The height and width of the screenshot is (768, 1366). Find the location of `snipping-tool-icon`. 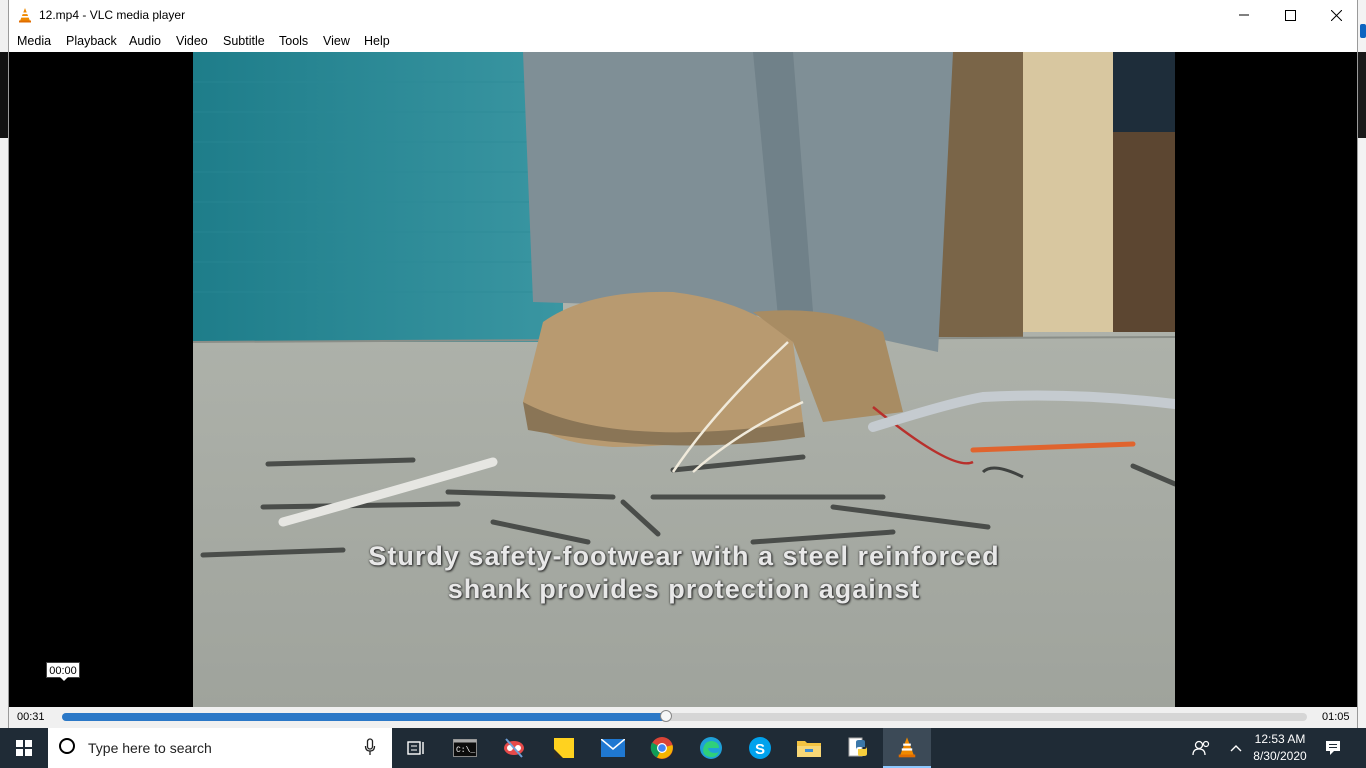

snipping-tool-icon is located at coordinates (514, 748).